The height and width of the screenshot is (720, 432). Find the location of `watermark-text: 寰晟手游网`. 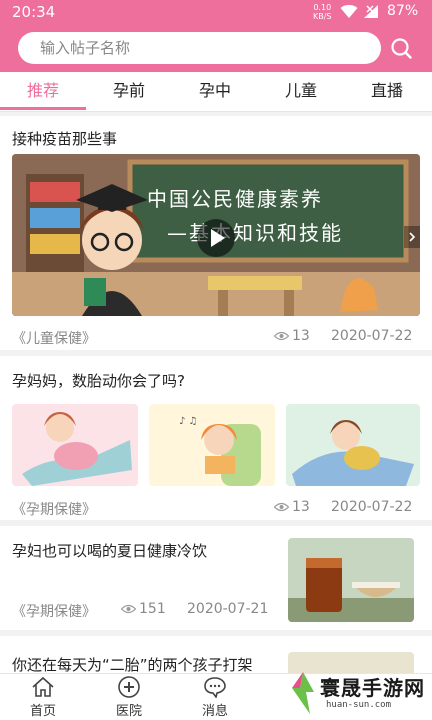

watermark-text: 寰晟手游网 is located at coordinates (372, 688).